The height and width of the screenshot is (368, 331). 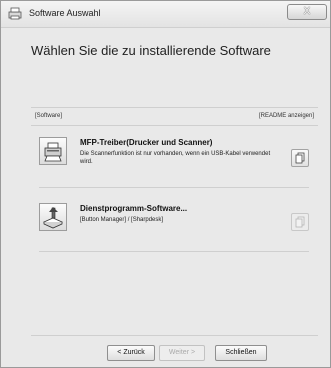 I want to click on readme-column-header: [README anzeigen], so click(x=286, y=116).